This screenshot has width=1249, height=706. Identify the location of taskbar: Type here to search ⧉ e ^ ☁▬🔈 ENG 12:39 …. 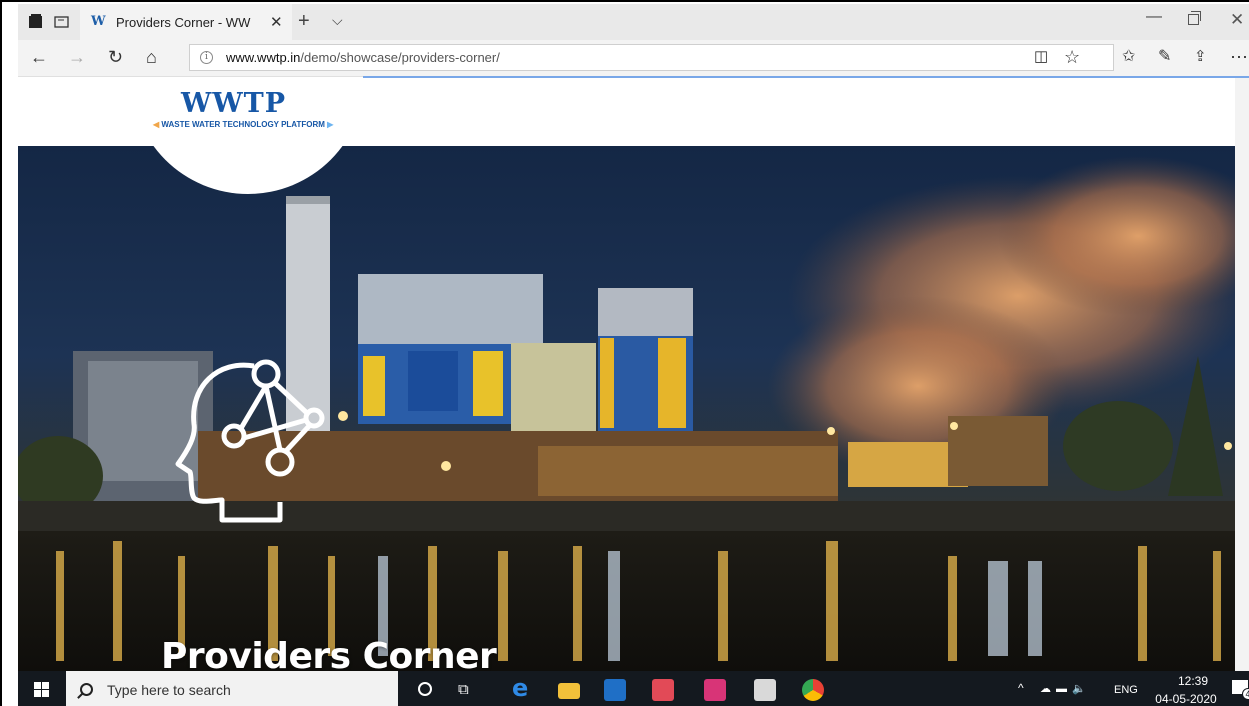
(633, 688).